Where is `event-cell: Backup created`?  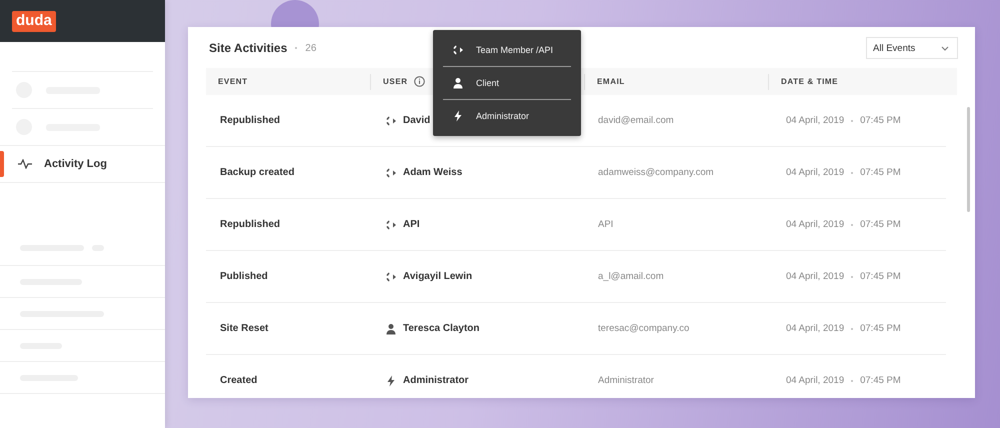 event-cell: Backup created is located at coordinates (257, 172).